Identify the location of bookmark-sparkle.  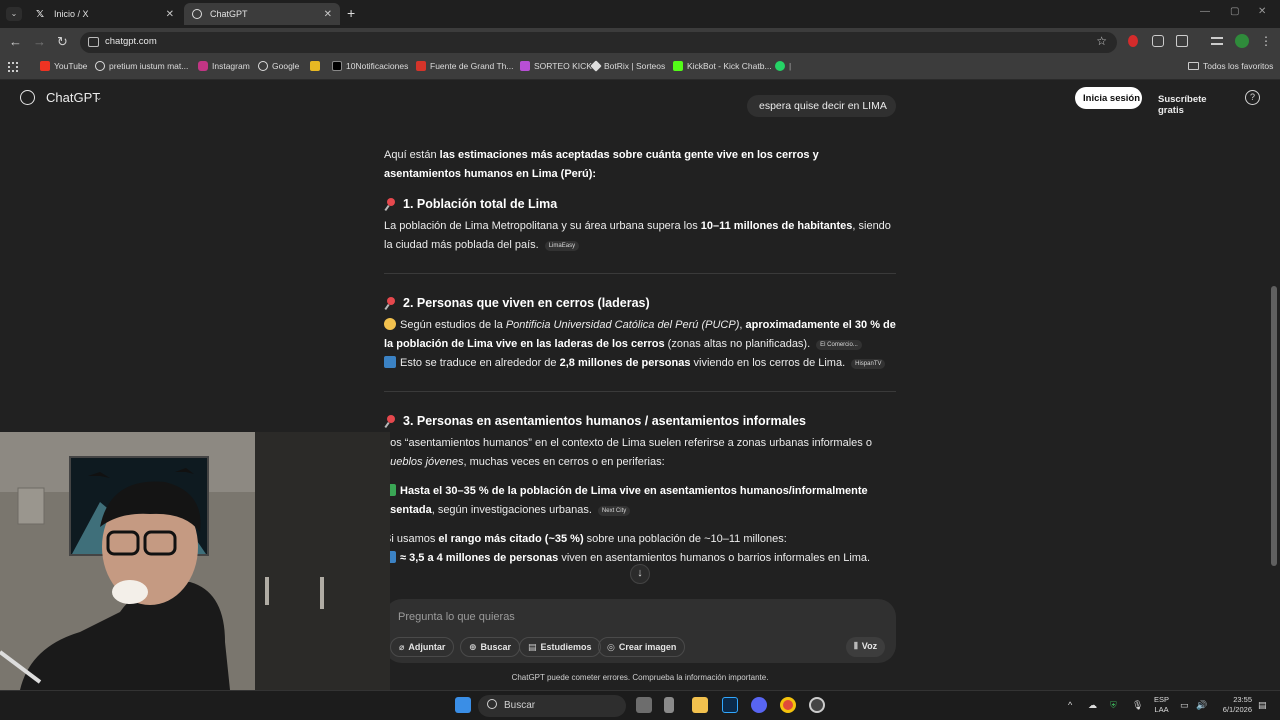
(317, 66).